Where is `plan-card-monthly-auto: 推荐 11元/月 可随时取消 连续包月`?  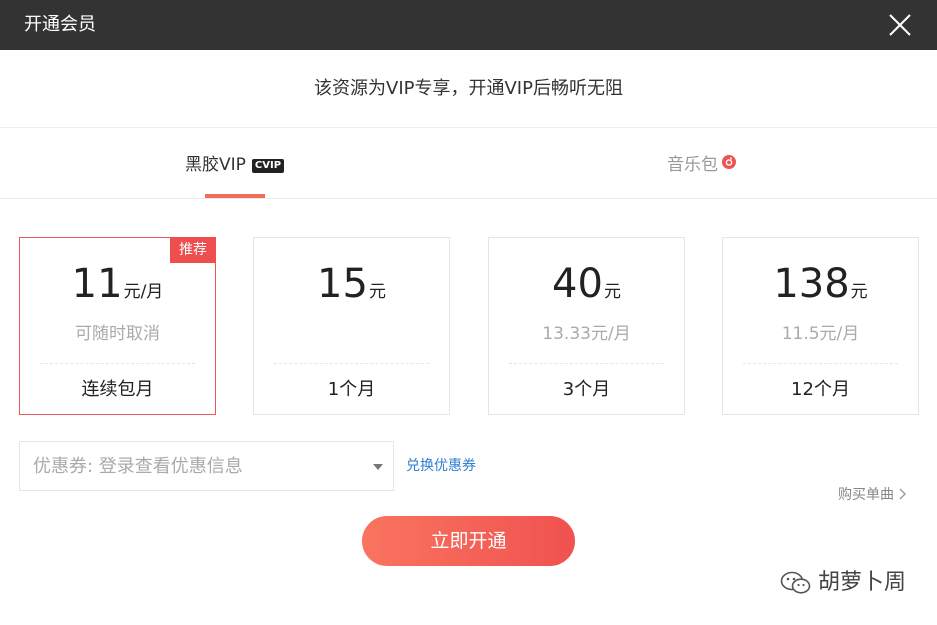
plan-card-monthly-auto: 推荐 11元/月 可随时取消 连续包月 is located at coordinates (117, 326).